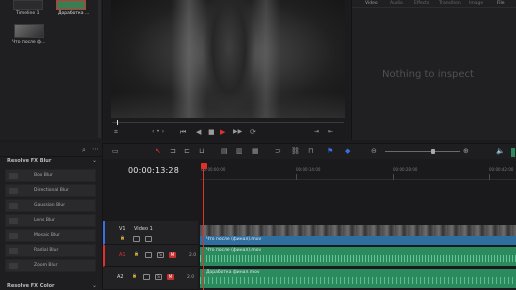 This screenshot has width=516, height=290. Describe the element at coordinates (371, 3) in the screenshot. I see `inspector-tab-video: Video` at that location.